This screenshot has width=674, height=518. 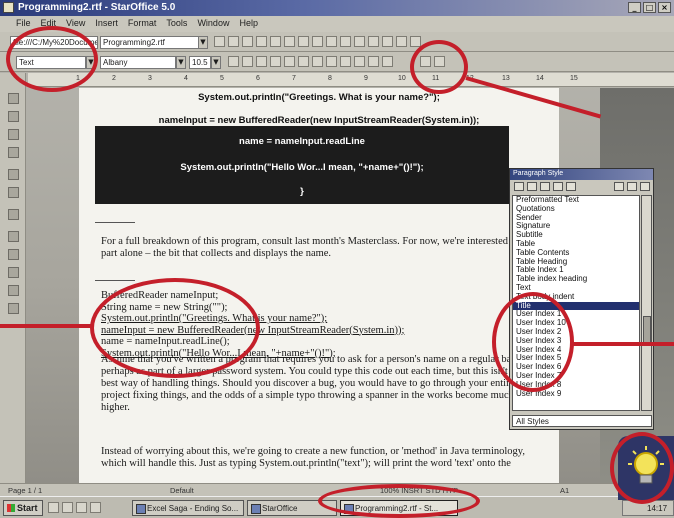 I want to click on undo-icon, so click(x=359, y=41).